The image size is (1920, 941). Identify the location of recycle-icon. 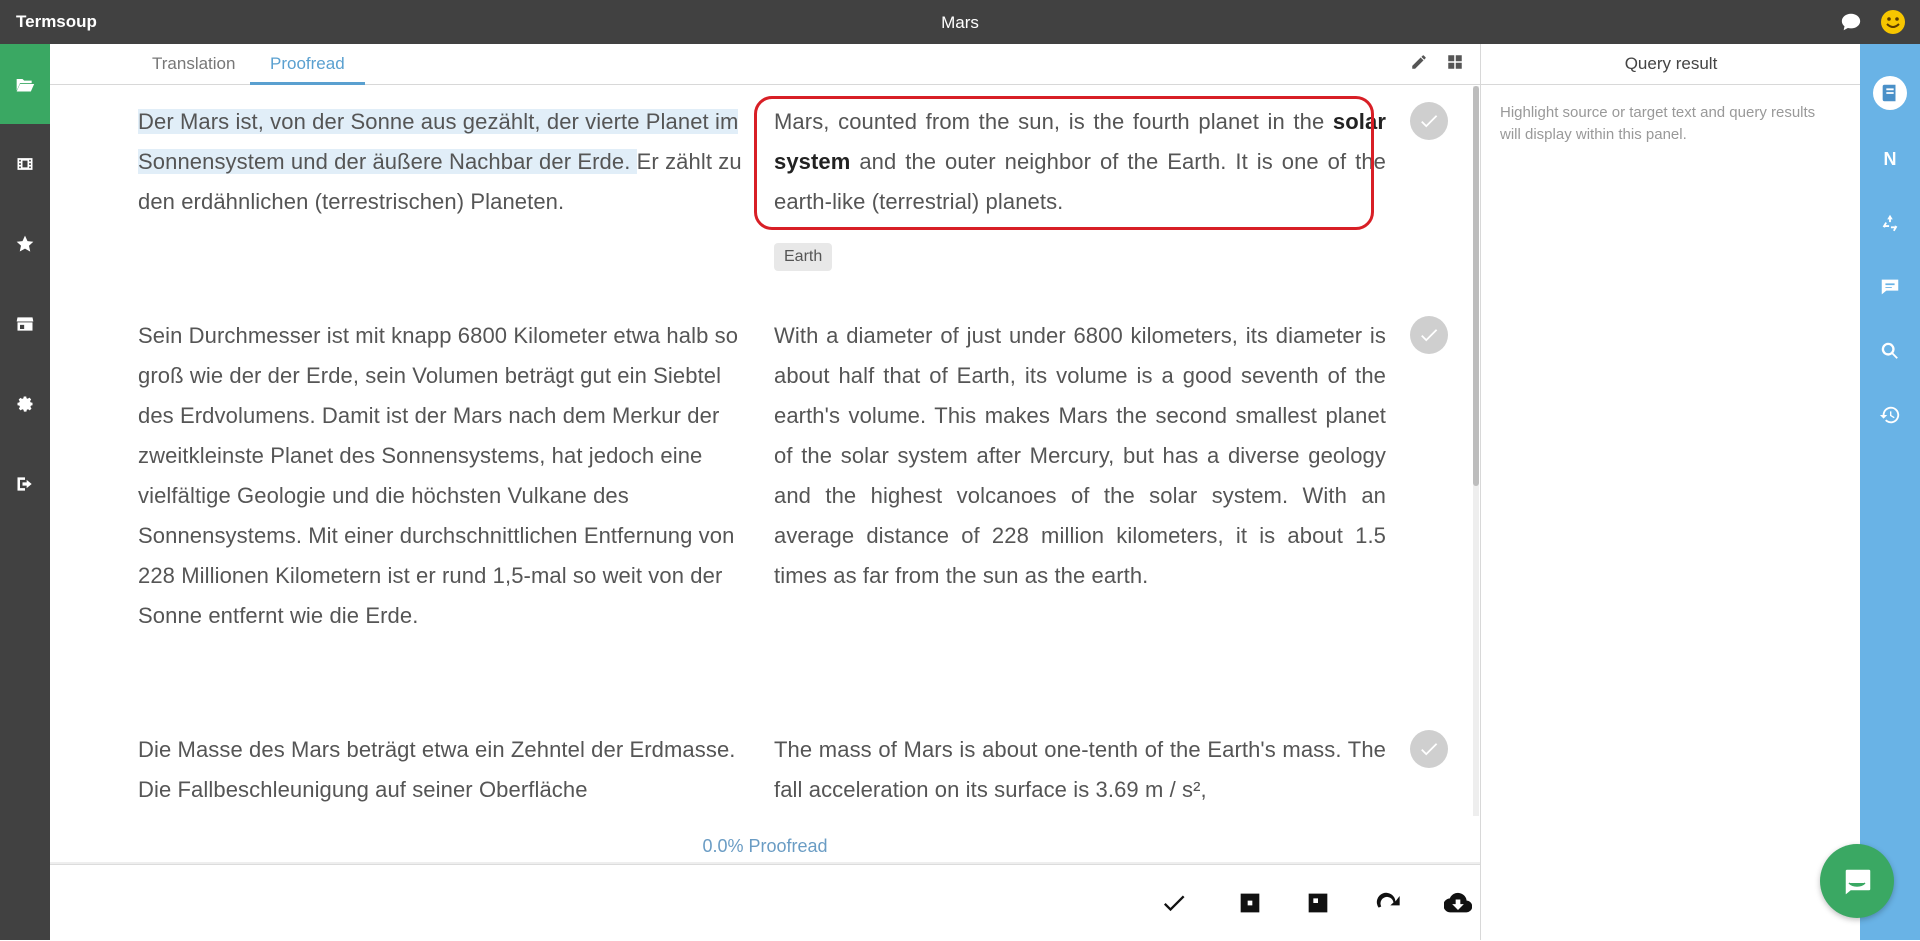
(1890, 223).